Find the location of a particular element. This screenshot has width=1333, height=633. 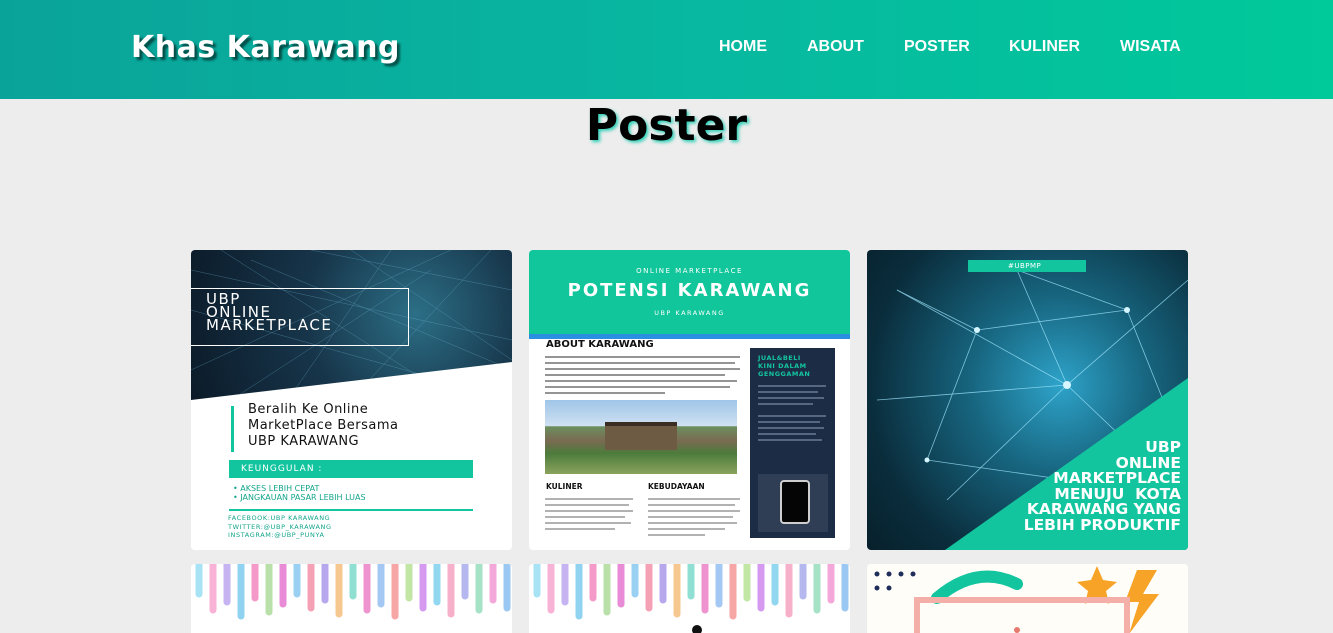

advantage-label: KEUNGGULAN : is located at coordinates (351, 469).